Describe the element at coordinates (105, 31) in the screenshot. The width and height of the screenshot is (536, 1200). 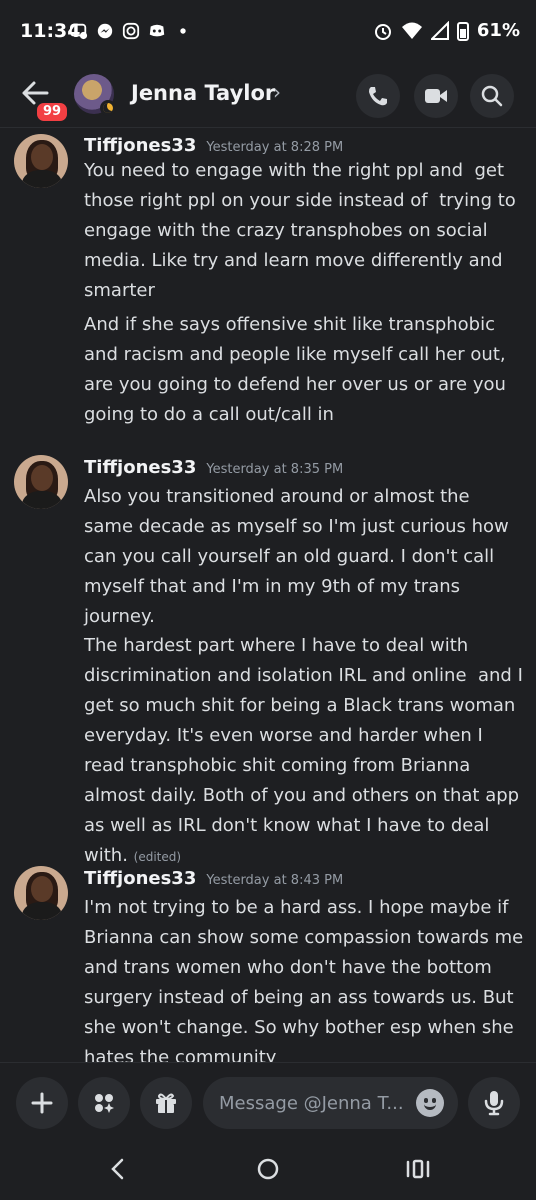
I see `messenger-icon` at that location.